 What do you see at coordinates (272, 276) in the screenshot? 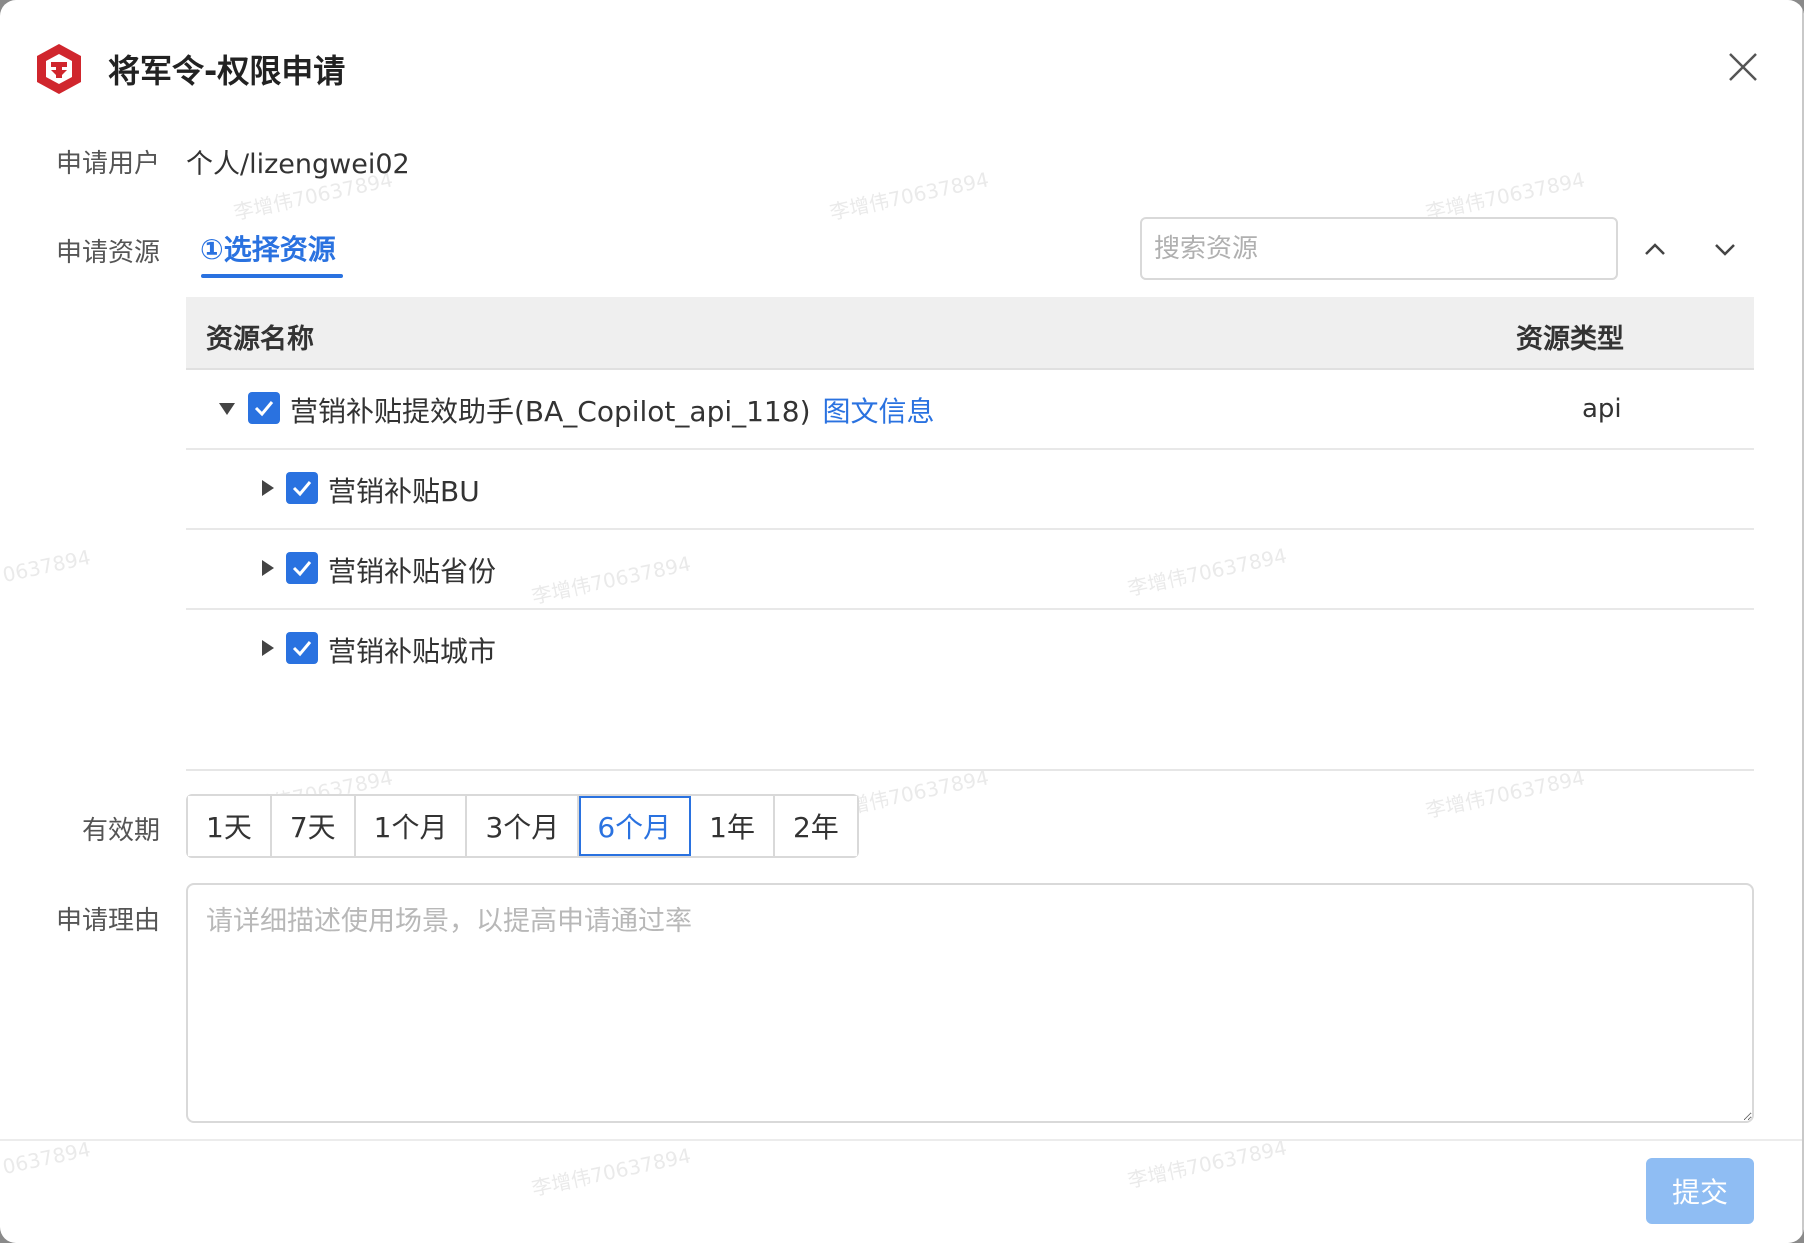
I see `tab-active-indicator` at bounding box center [272, 276].